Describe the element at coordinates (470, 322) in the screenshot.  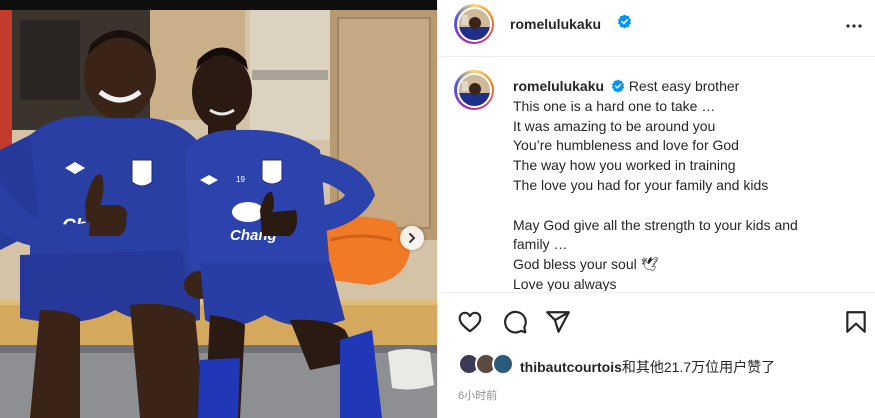
I see `heart-icon` at that location.